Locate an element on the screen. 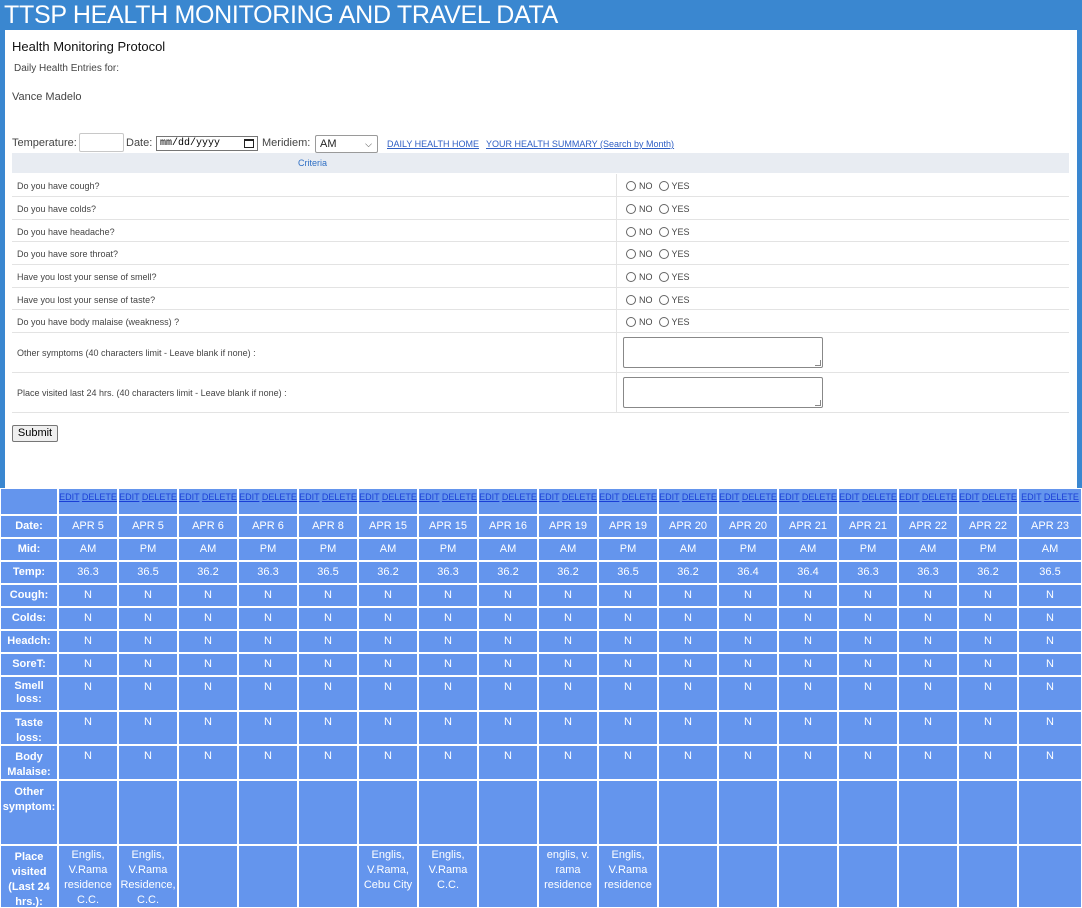 Image resolution: width=1082 pixels, height=908 pixels. column-divider is located at coordinates (616, 208).